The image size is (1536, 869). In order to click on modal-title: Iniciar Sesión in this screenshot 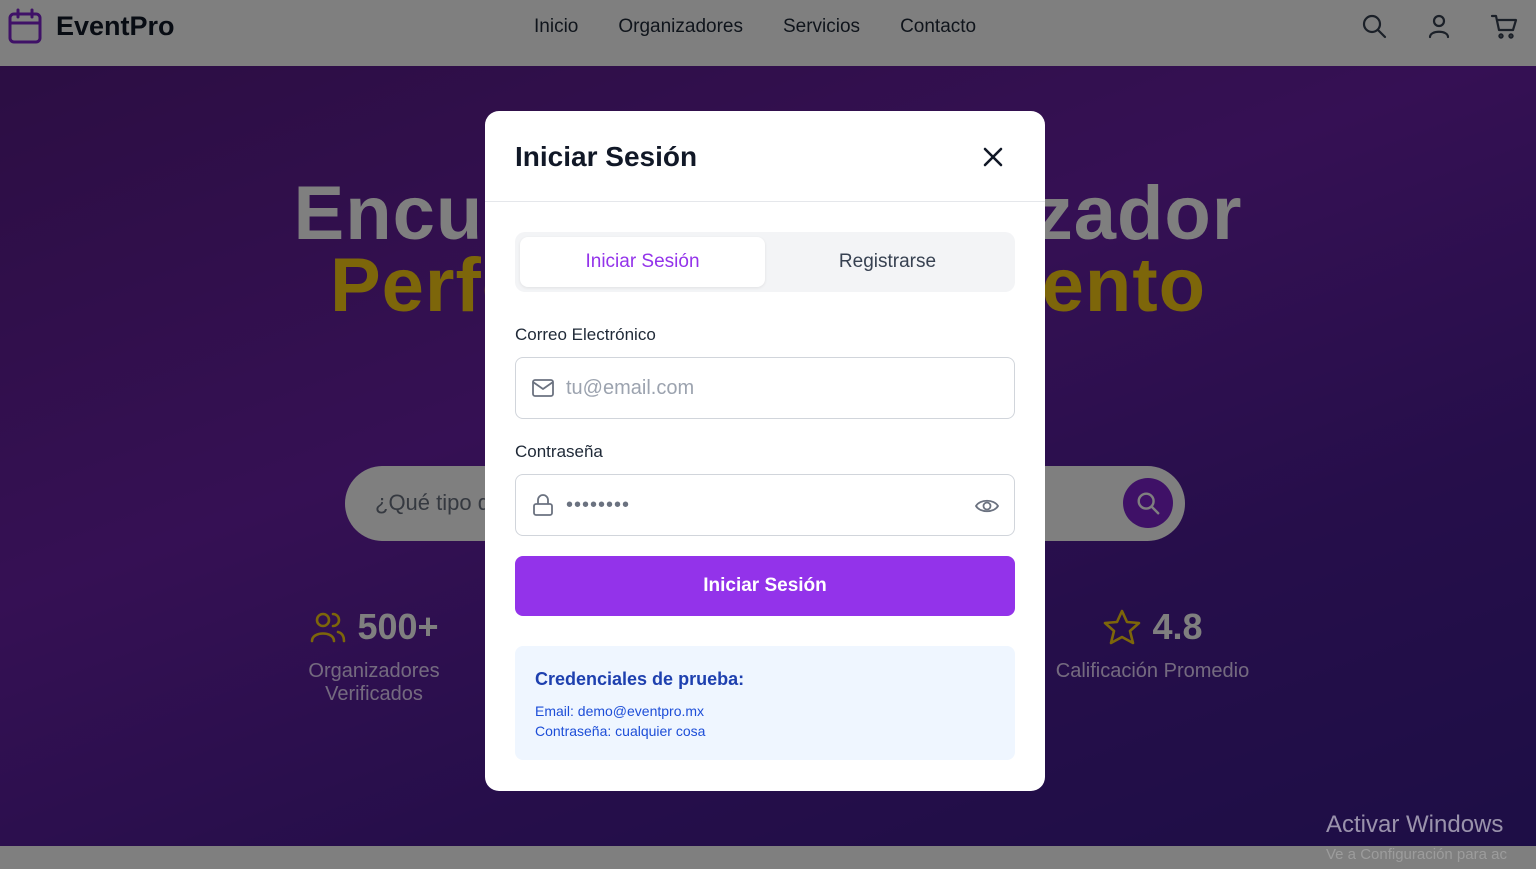, I will do `click(606, 156)`.